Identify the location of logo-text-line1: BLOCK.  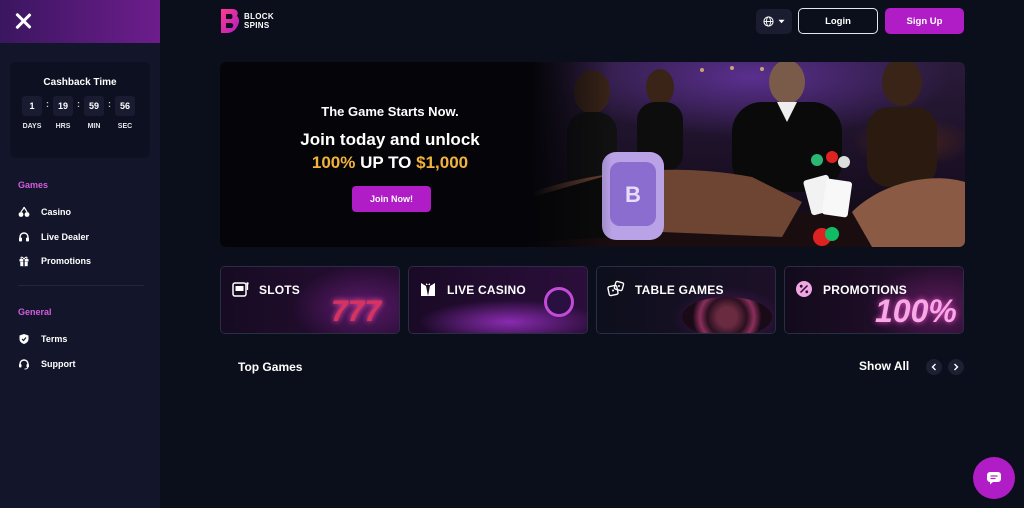
(259, 16).